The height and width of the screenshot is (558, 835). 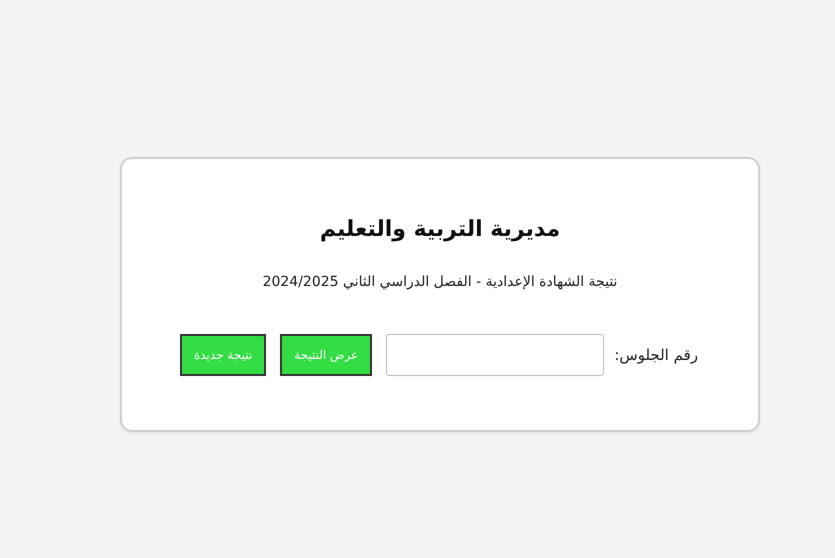 What do you see at coordinates (440, 282) in the screenshot?
I see `subtitle: نتيجة الشهادة الإعدادية - الفصل الدراسي الثاني 2024/2025` at bounding box center [440, 282].